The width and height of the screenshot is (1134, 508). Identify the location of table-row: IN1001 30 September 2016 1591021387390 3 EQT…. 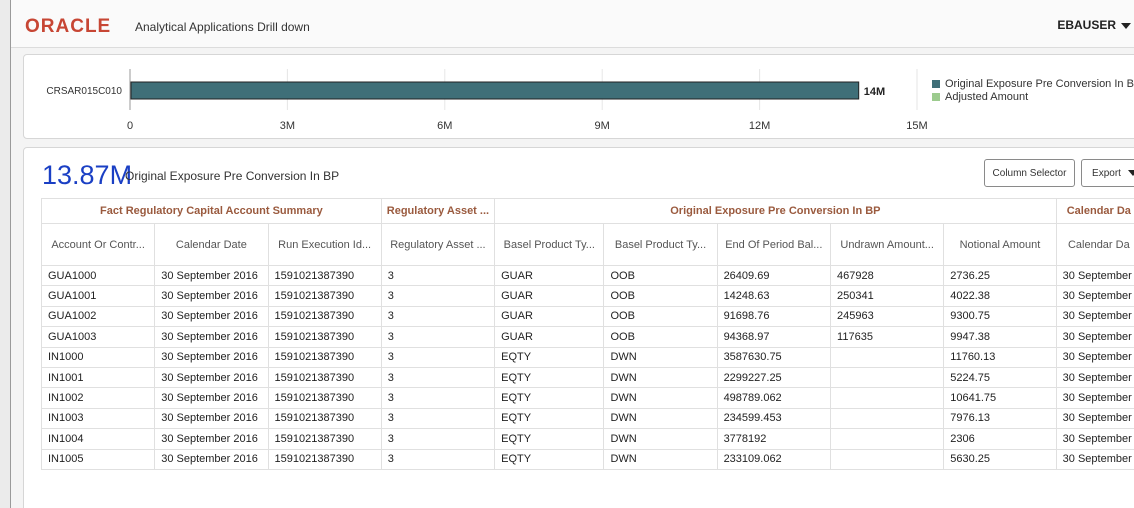
(587, 377).